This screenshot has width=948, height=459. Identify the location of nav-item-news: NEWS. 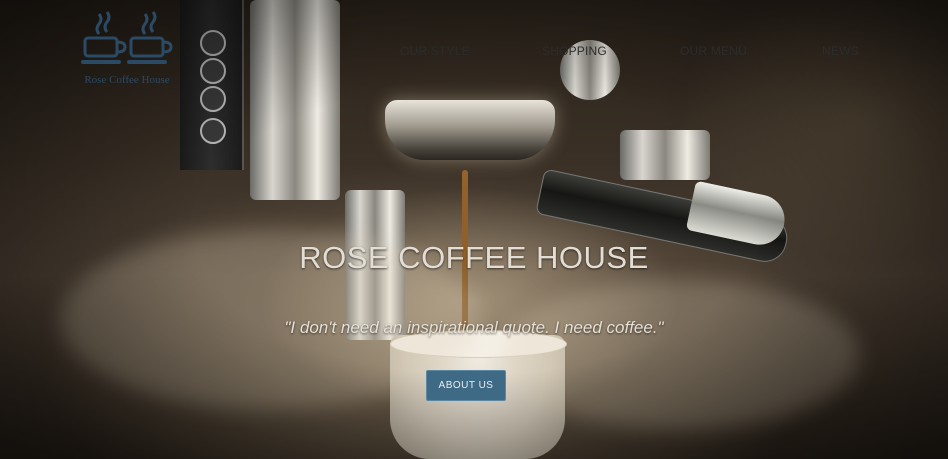
(840, 51).